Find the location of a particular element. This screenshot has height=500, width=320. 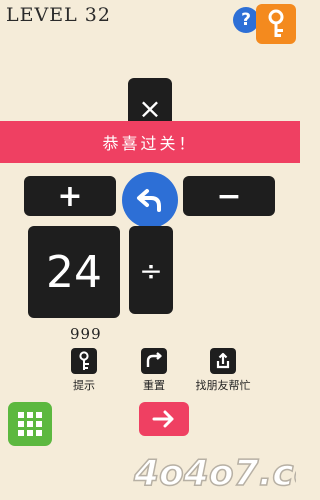

reset-icon is located at coordinates (154, 359).